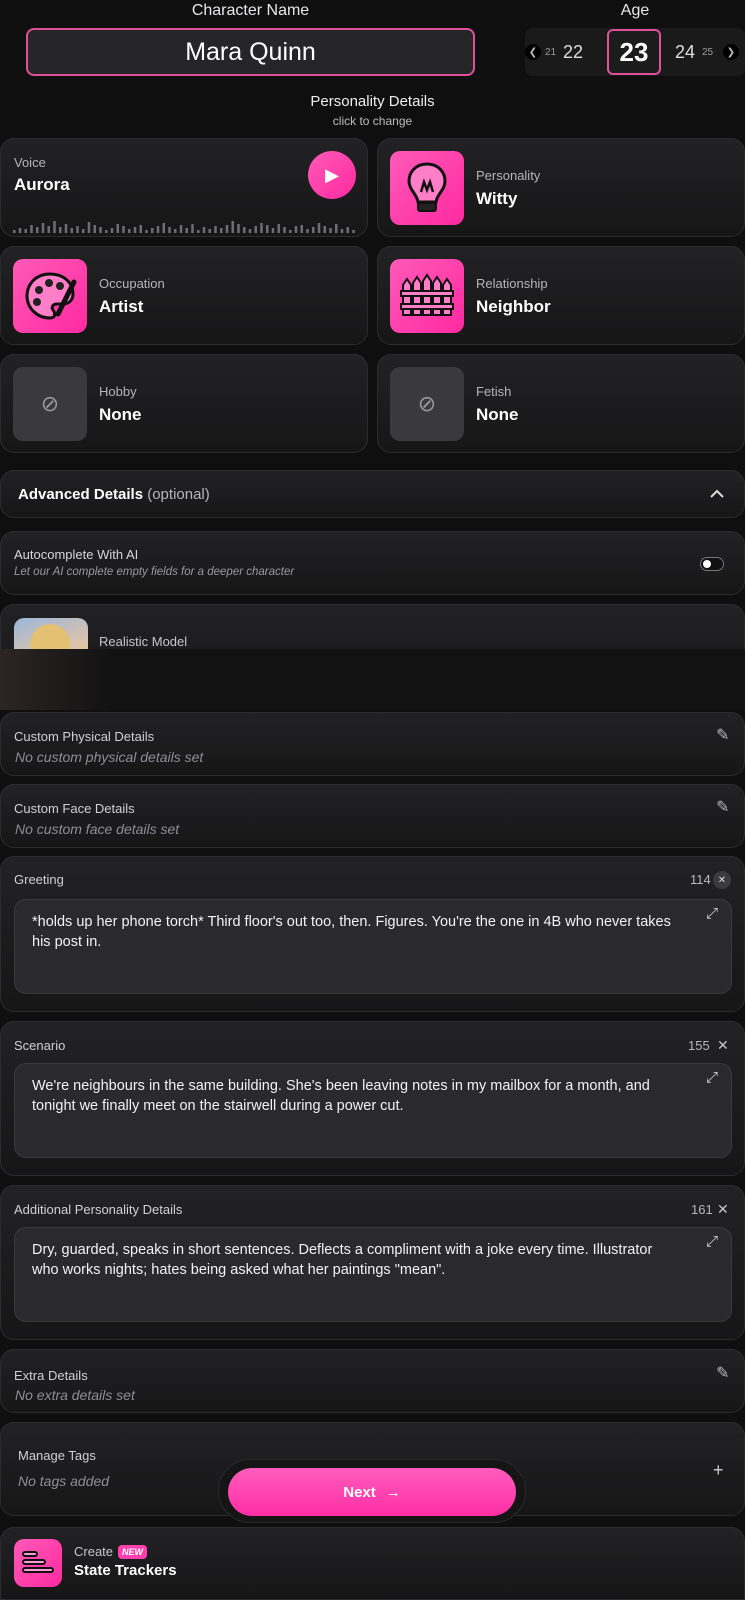 The height and width of the screenshot is (1600, 745). Describe the element at coordinates (372, 494) in the screenshot. I see `advanced-details-toggle: Advanced Details (optional)` at that location.